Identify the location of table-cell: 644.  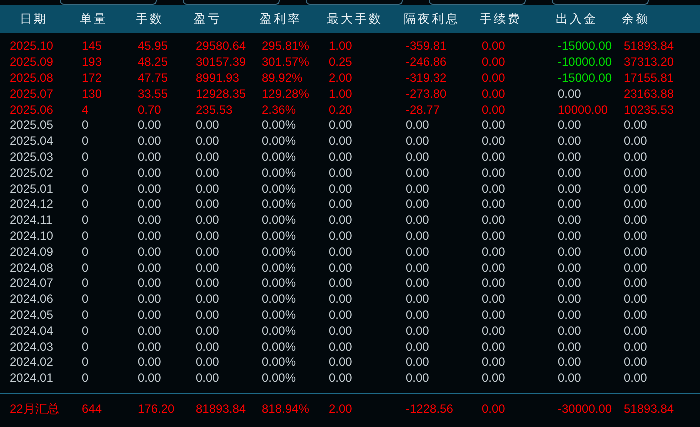
(92, 409).